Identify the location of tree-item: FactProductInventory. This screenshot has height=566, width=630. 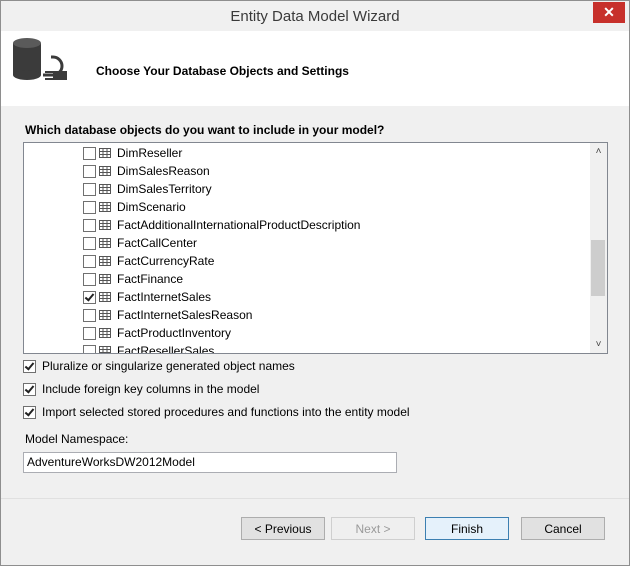
(338, 333).